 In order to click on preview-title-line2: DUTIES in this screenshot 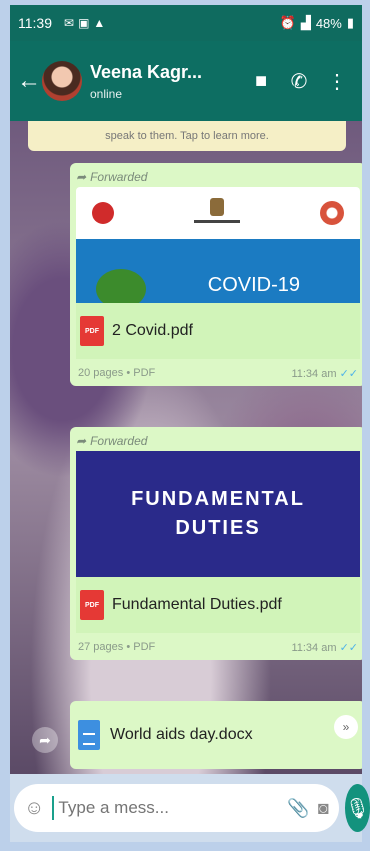, I will do `click(218, 528)`.